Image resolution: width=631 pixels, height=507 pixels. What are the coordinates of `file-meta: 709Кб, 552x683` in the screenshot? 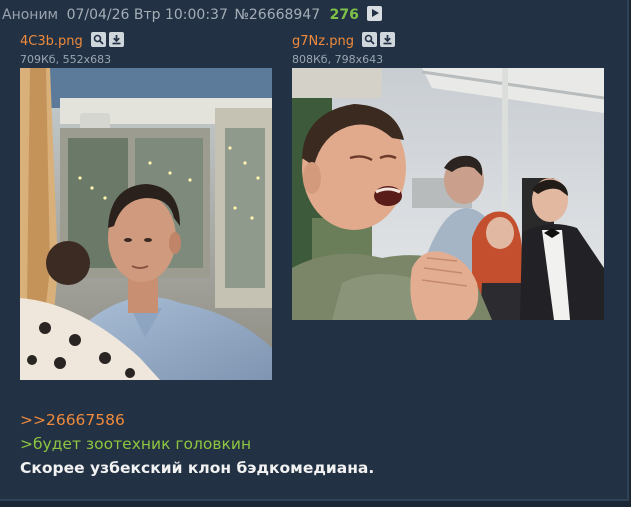 It's located at (66, 59).